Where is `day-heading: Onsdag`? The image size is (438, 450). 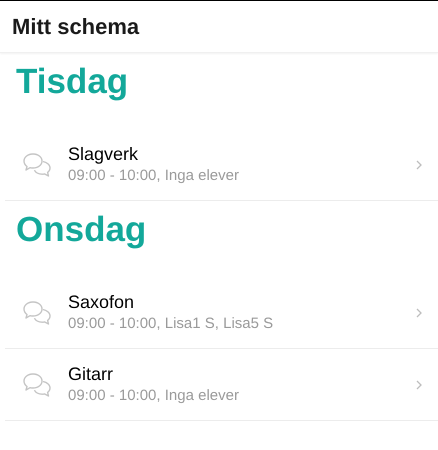
day-heading: Onsdag is located at coordinates (81, 230).